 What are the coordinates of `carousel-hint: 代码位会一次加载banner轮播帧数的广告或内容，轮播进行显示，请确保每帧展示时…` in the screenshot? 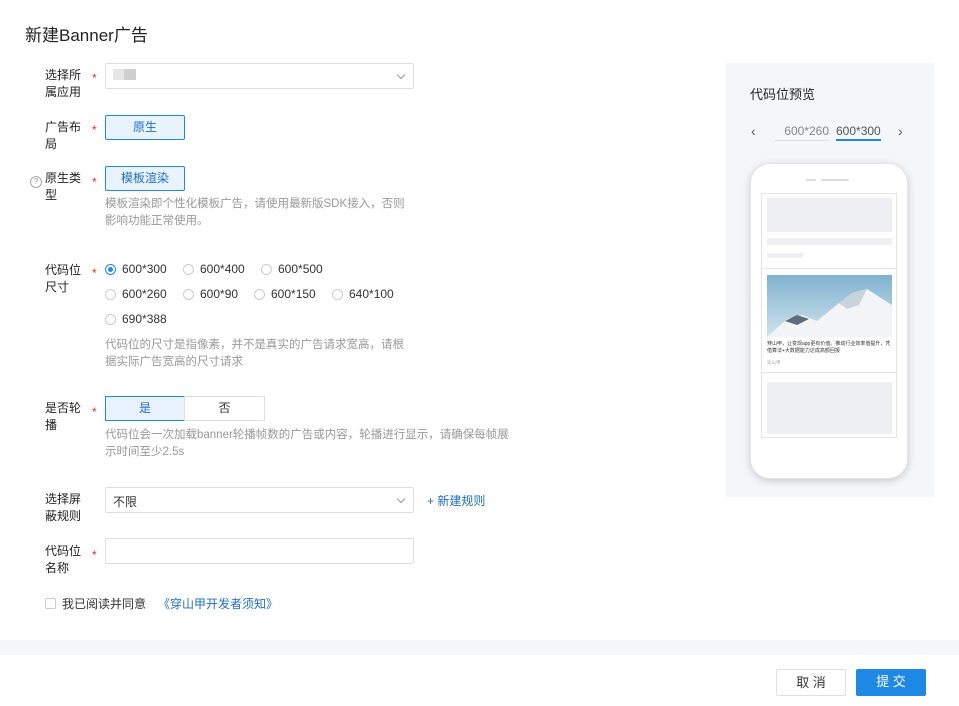 It's located at (307, 443).